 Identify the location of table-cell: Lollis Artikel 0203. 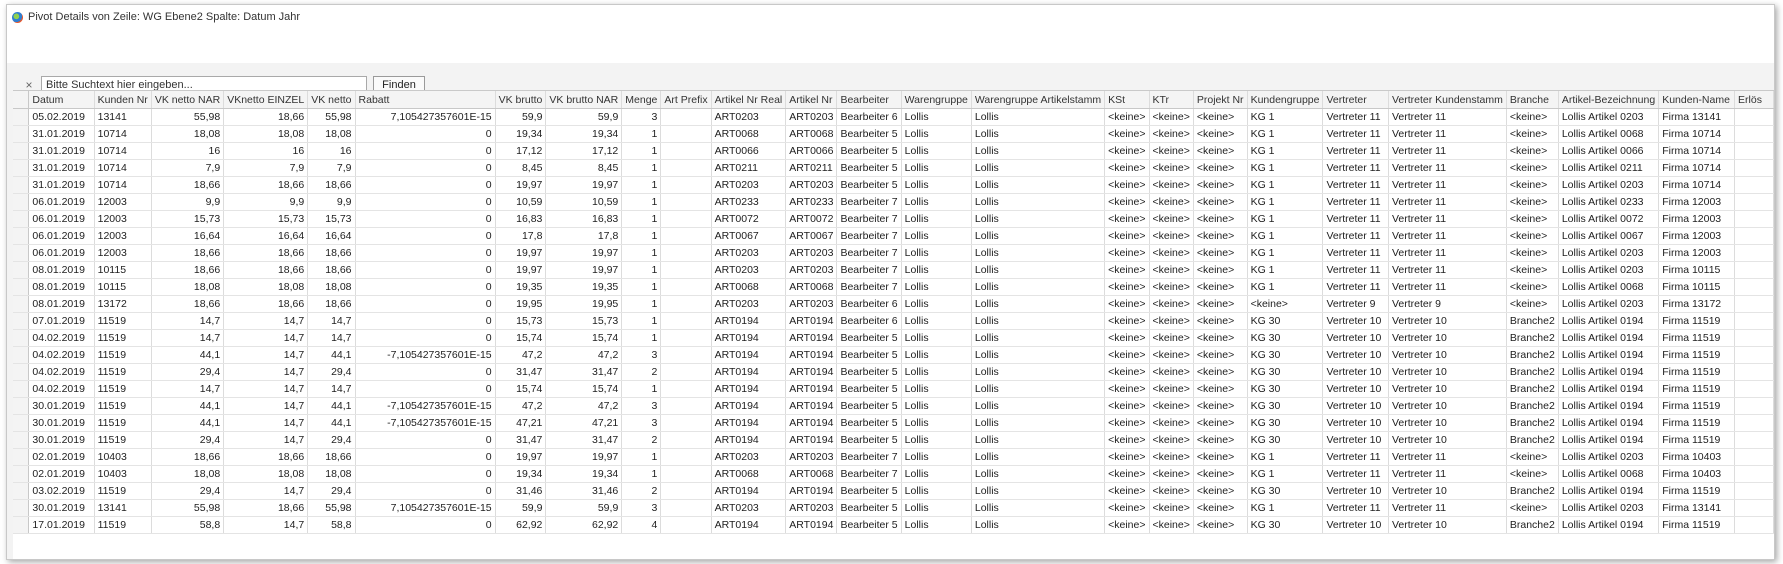
(1609, 270).